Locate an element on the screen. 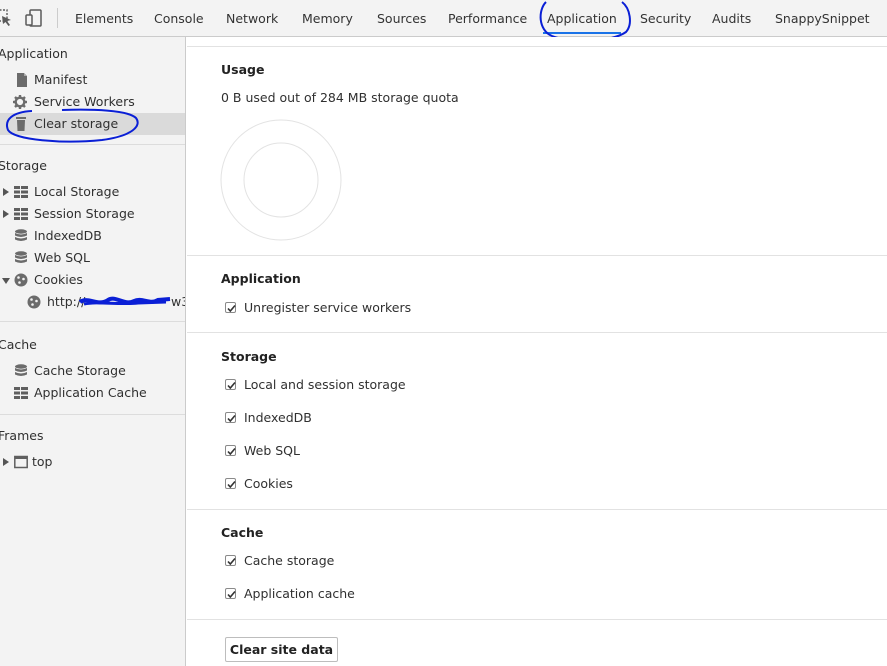 This screenshot has width=887, height=666. usage-section-title: Usage is located at coordinates (243, 69).